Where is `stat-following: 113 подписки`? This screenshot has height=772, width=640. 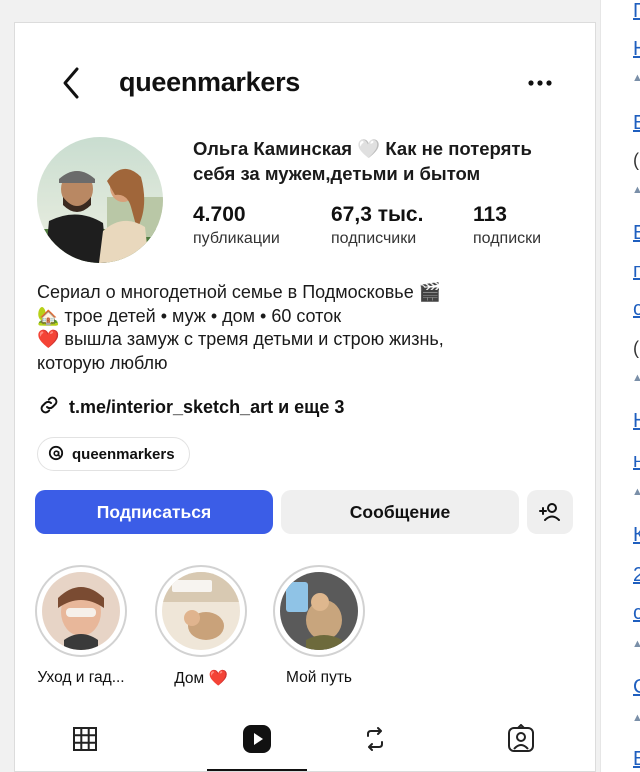 stat-following: 113 подписки is located at coordinates (507, 225).